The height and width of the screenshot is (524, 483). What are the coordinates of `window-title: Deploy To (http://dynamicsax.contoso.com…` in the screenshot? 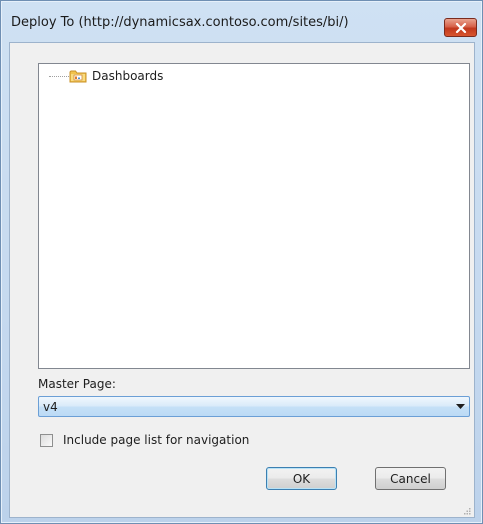 It's located at (180, 22).